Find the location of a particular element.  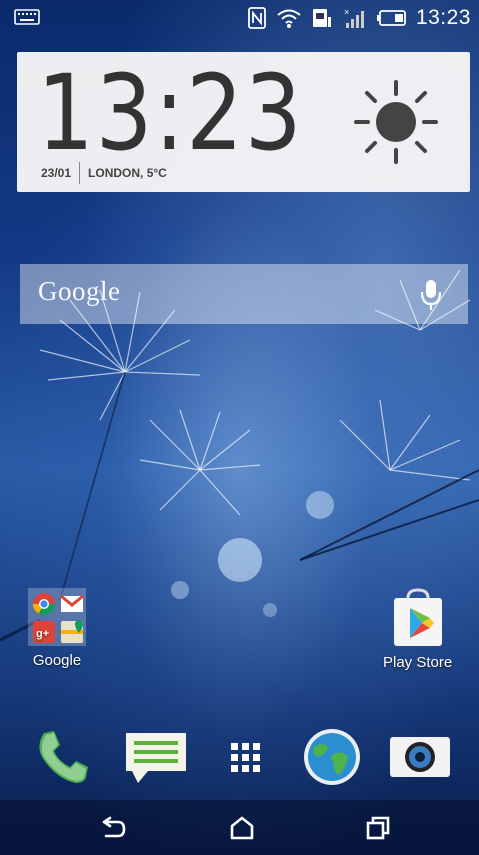

signal-icon: × is located at coordinates (354, 17).